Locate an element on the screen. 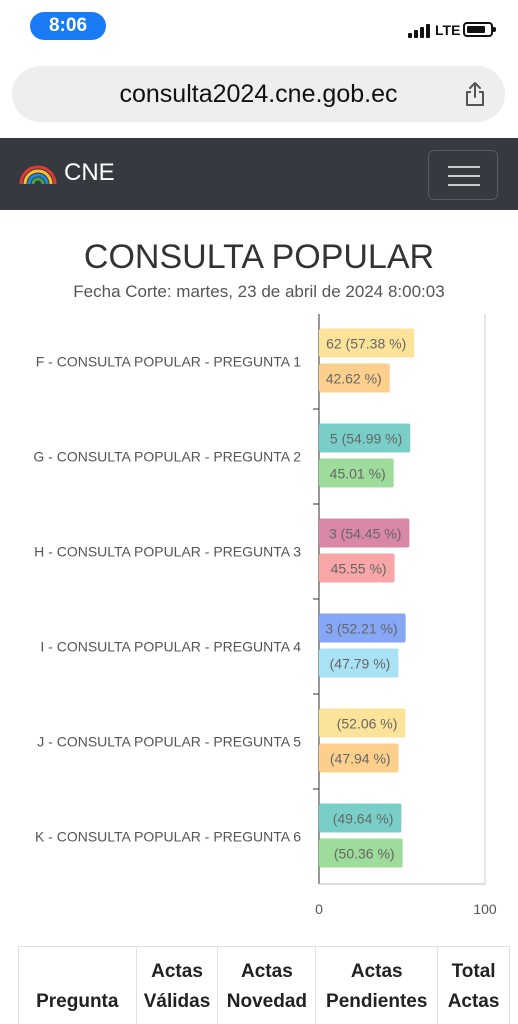  status-bar: 8:06 LTE is located at coordinates (259, 27).